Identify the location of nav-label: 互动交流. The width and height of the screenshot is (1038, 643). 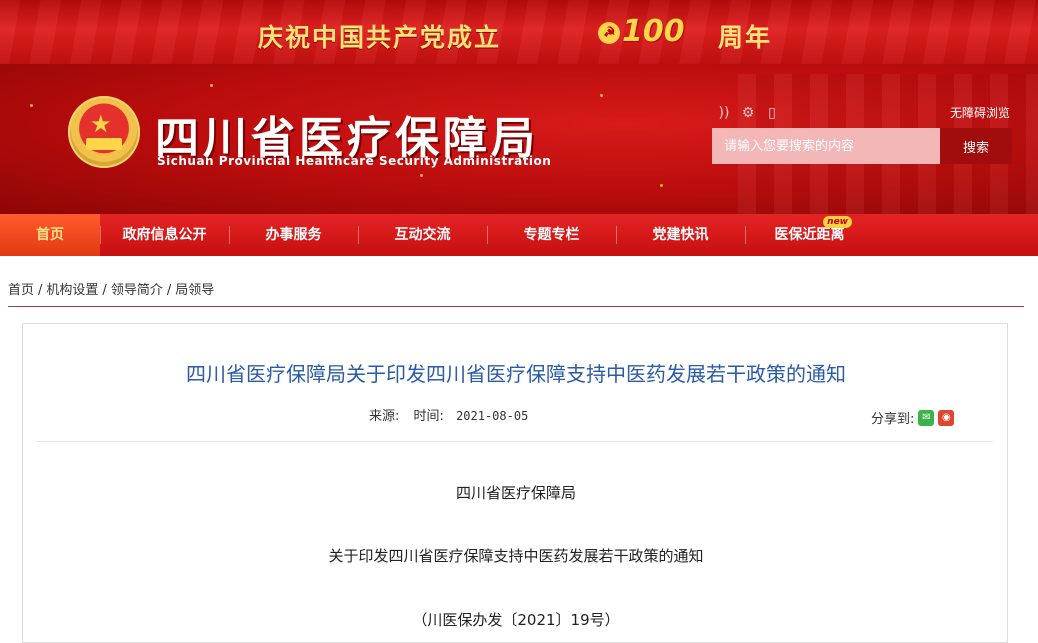
(422, 235).